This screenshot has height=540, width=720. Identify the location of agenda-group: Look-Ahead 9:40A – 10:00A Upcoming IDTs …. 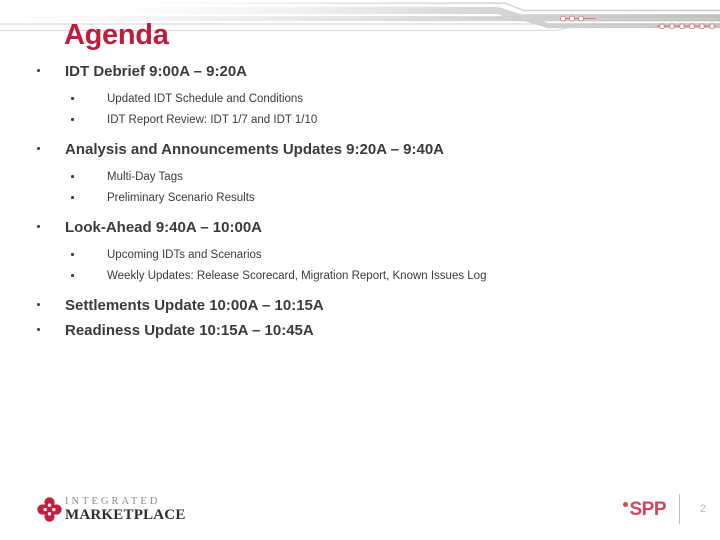
(360, 252).